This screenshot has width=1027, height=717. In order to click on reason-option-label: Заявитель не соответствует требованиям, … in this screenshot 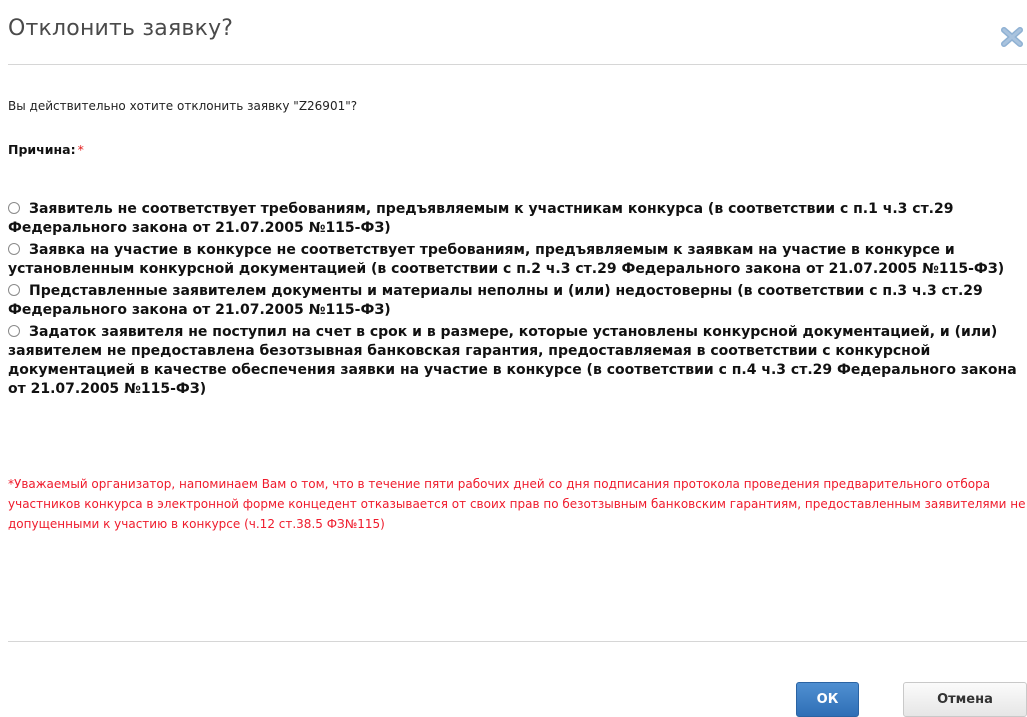, I will do `click(481, 218)`.